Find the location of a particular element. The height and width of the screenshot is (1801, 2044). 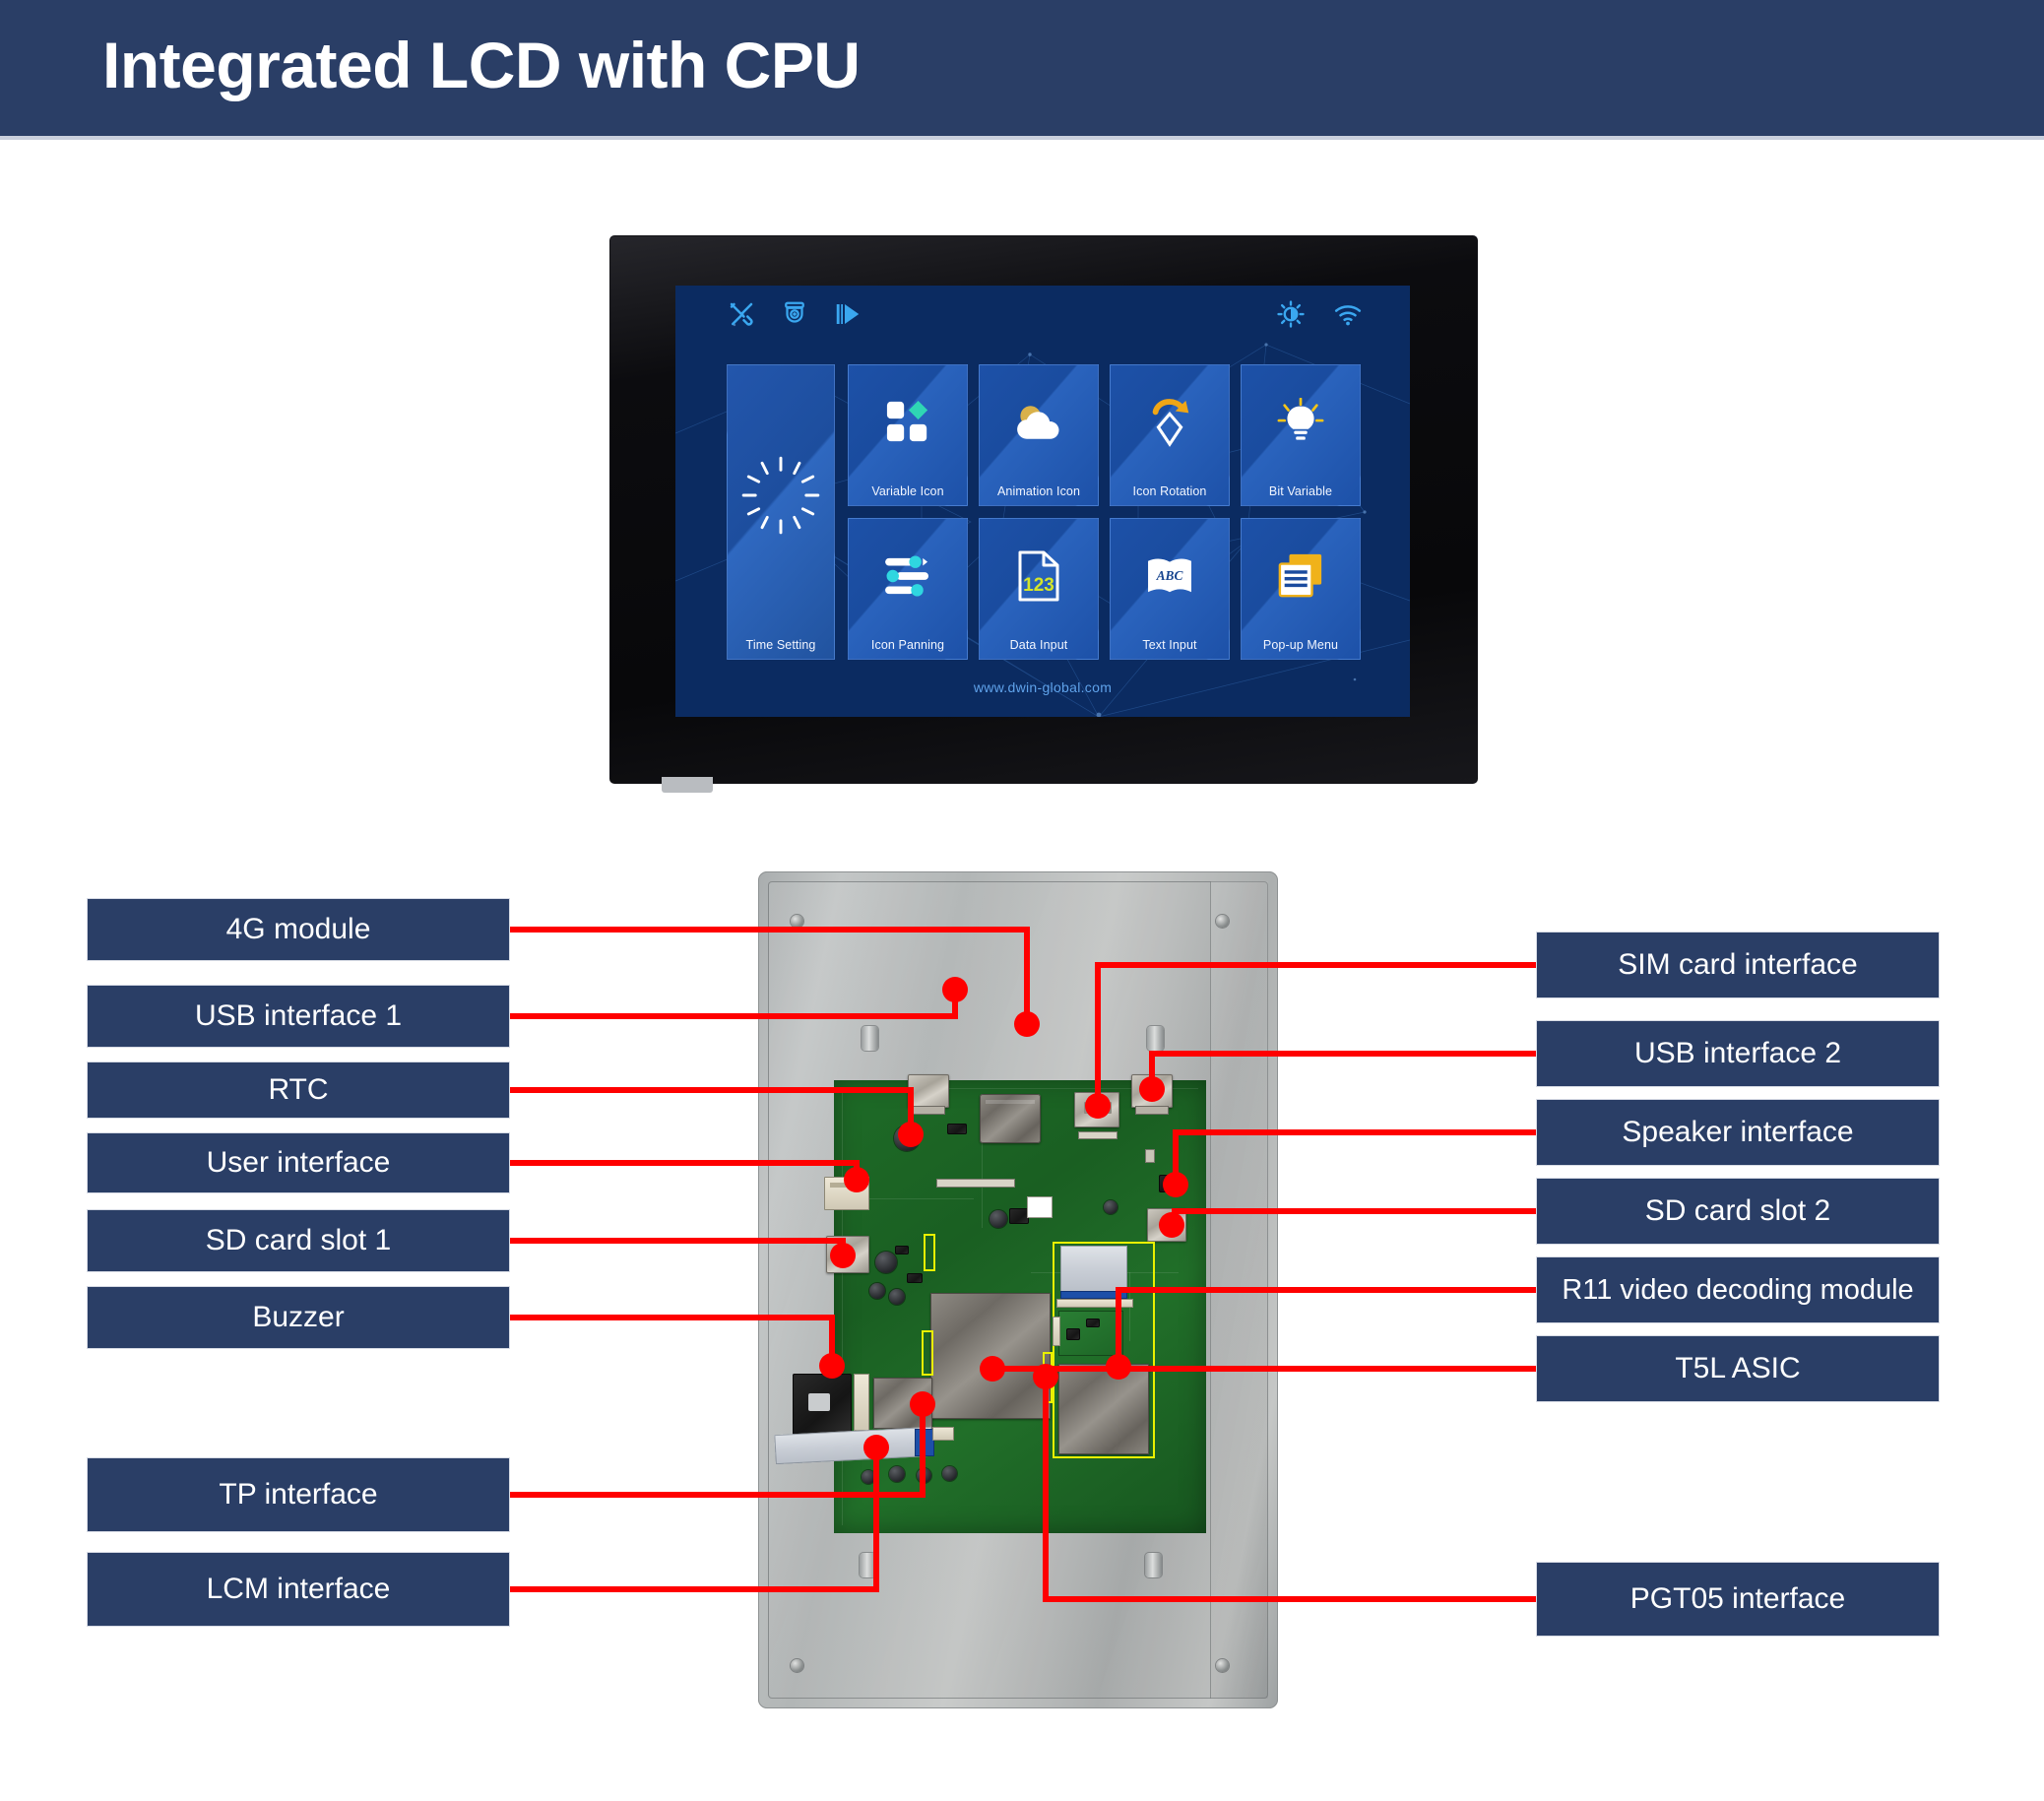

main-pcb is located at coordinates (990, 1303).